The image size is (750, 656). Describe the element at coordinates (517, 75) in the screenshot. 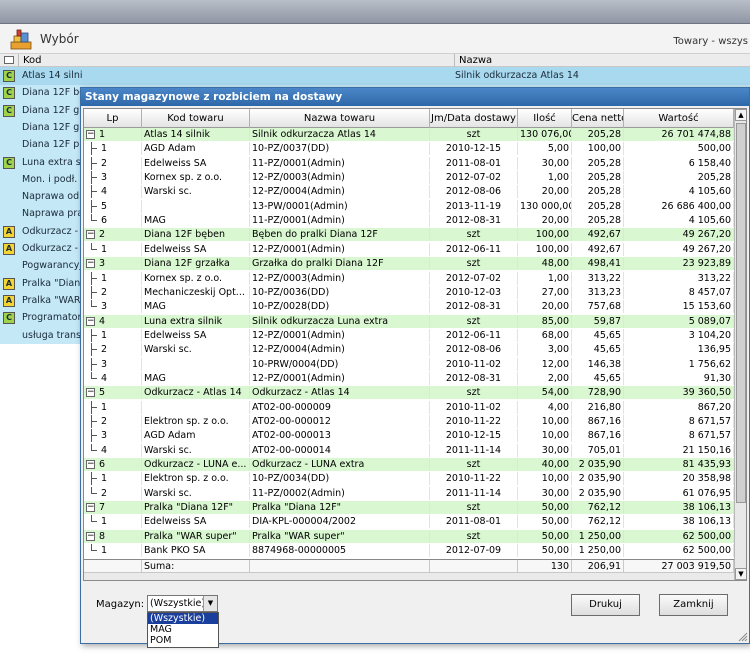

I see `list-item-name: Silnik odkurzacza Atlas 14` at that location.